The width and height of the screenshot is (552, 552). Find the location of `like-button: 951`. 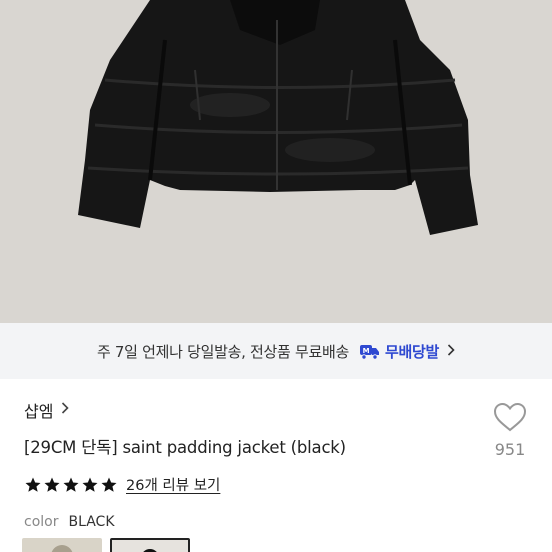

like-button: 951 is located at coordinates (510, 430).